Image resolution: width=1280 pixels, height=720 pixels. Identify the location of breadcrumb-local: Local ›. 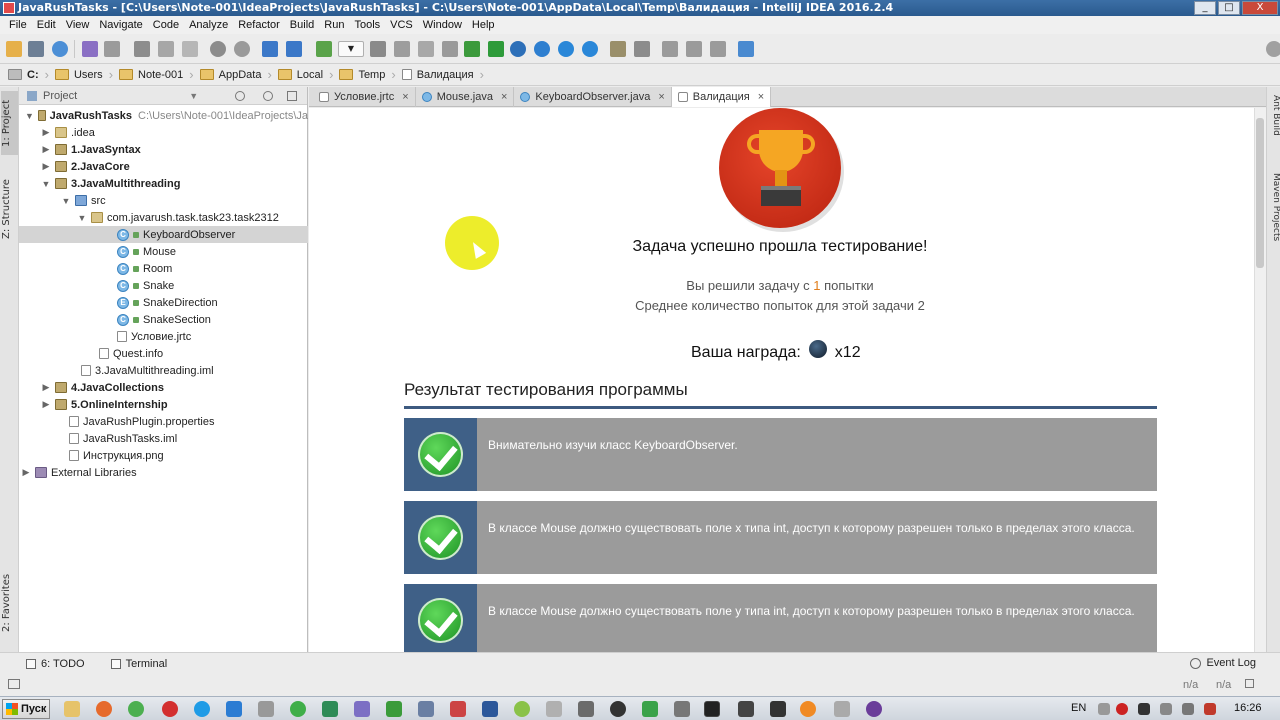
(308, 74).